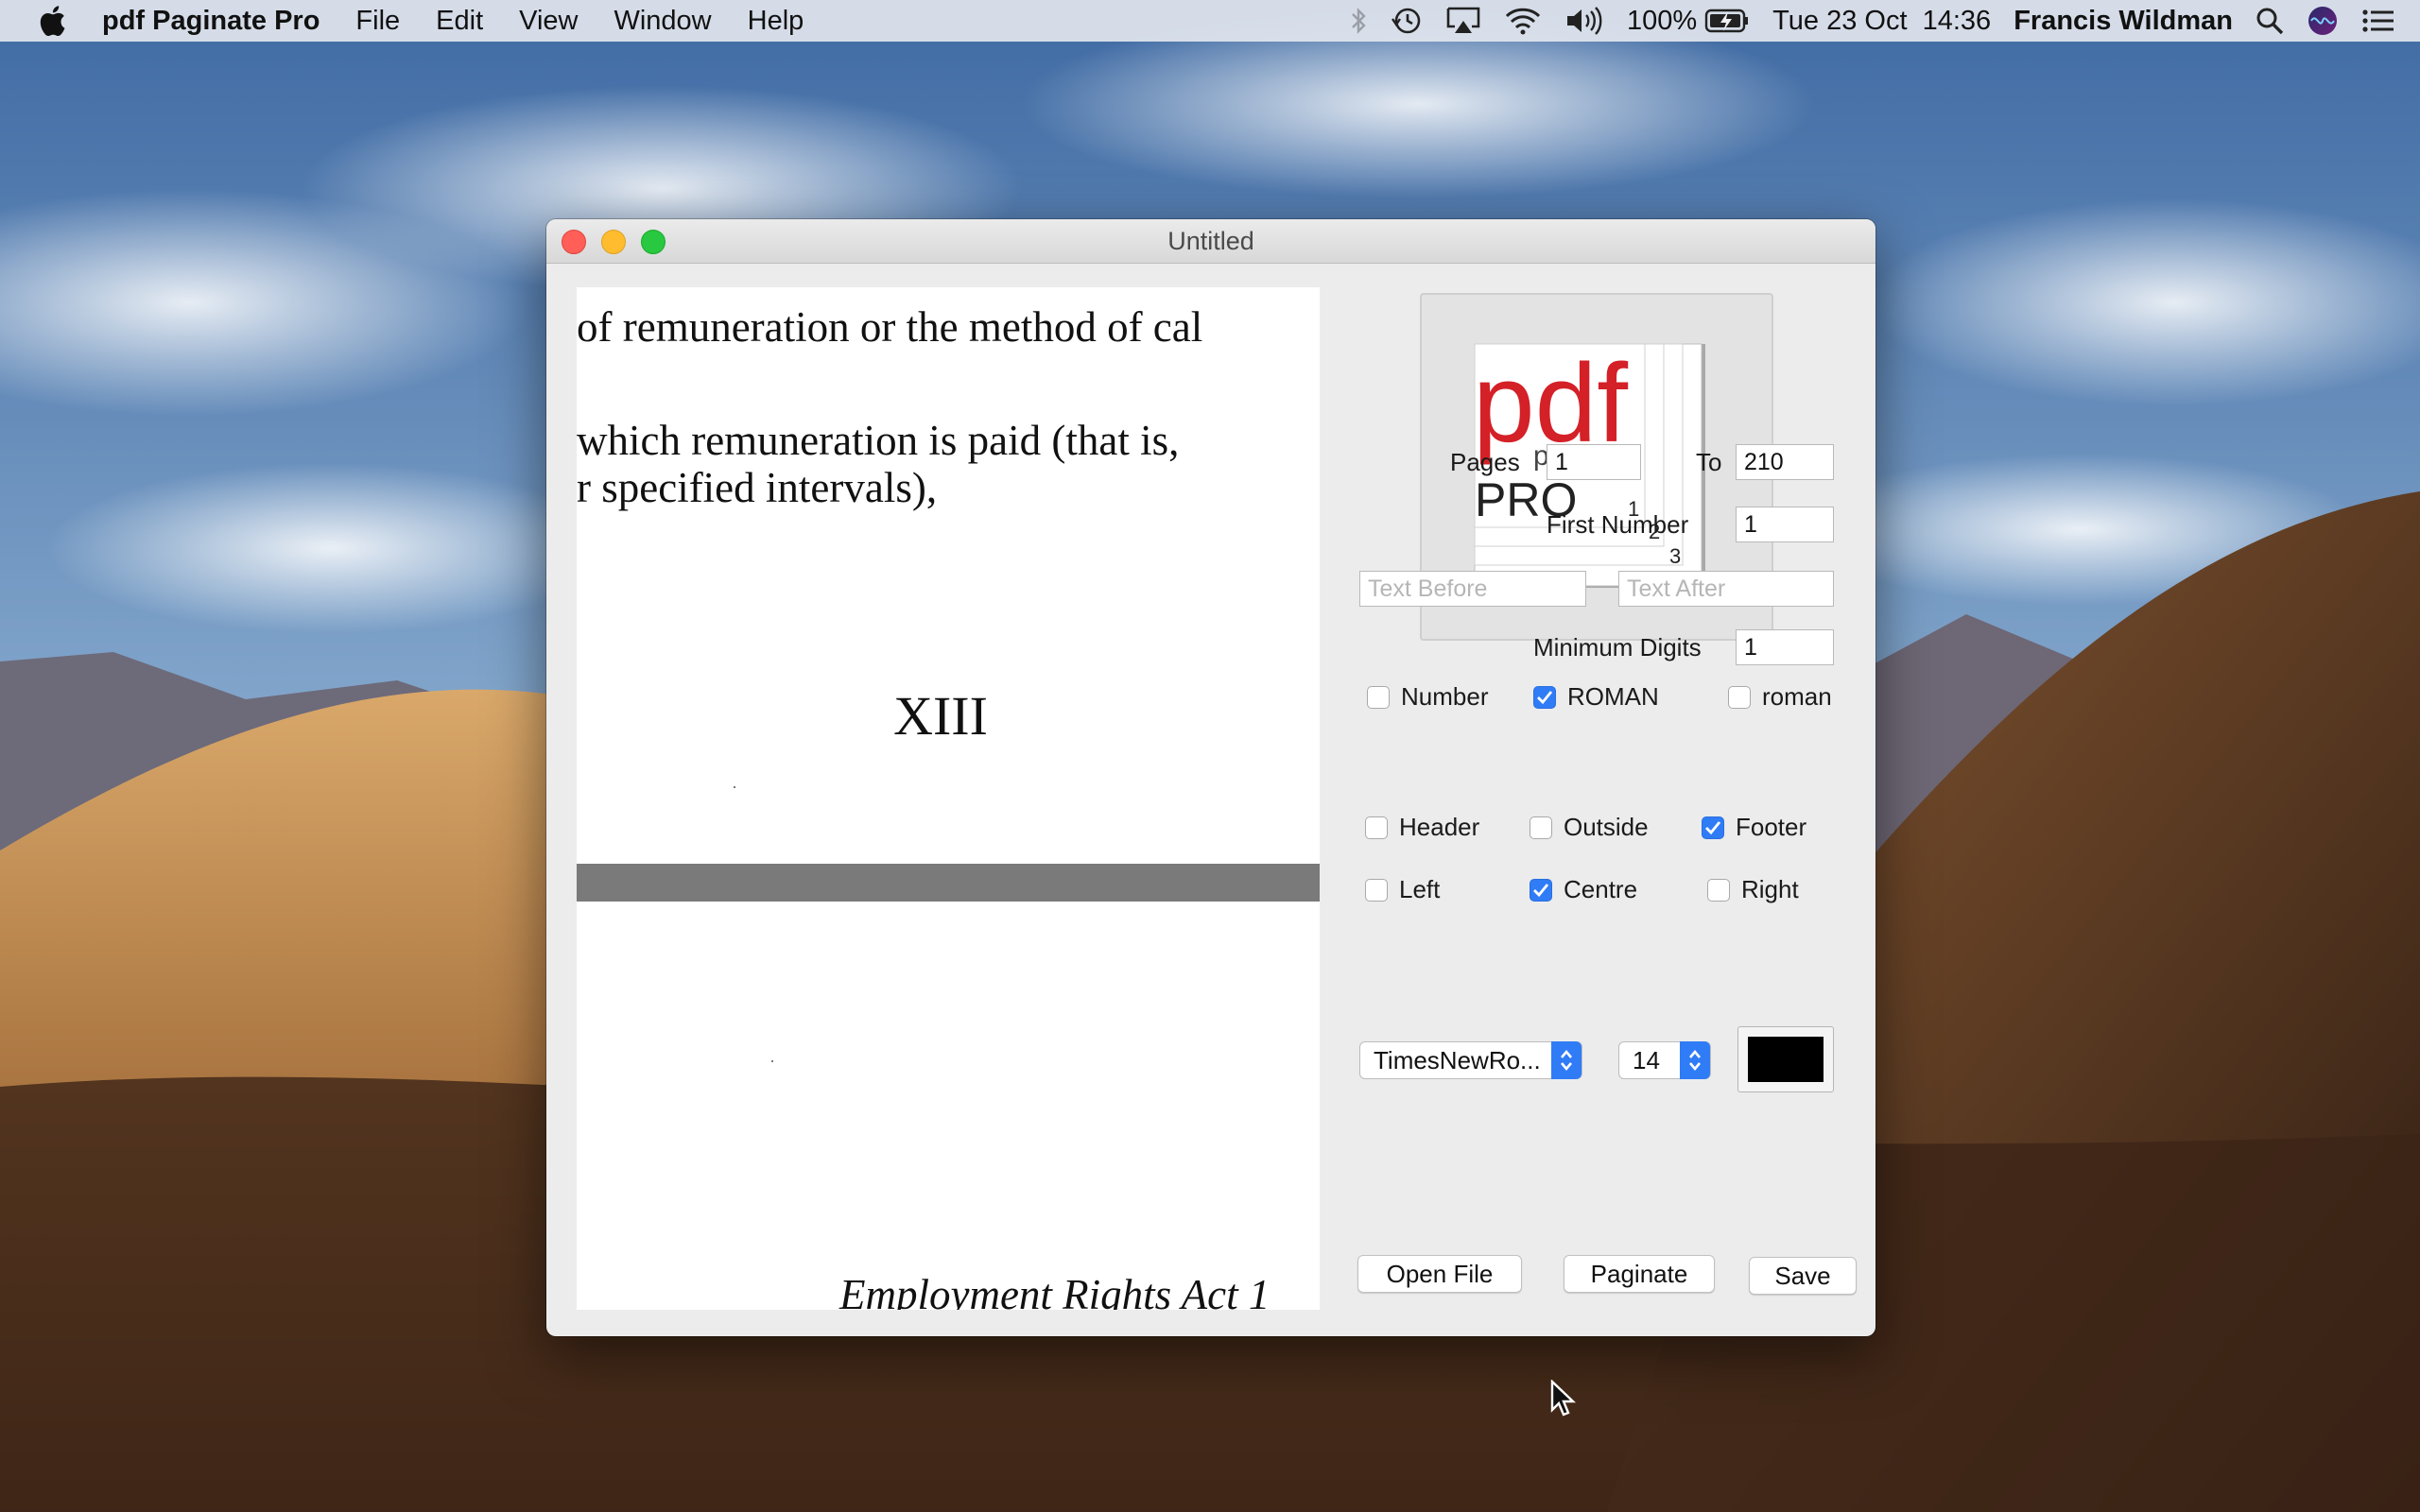 The image size is (2420, 1512). Describe the element at coordinates (1770, 889) in the screenshot. I see `right-checkbox-label: Right` at that location.